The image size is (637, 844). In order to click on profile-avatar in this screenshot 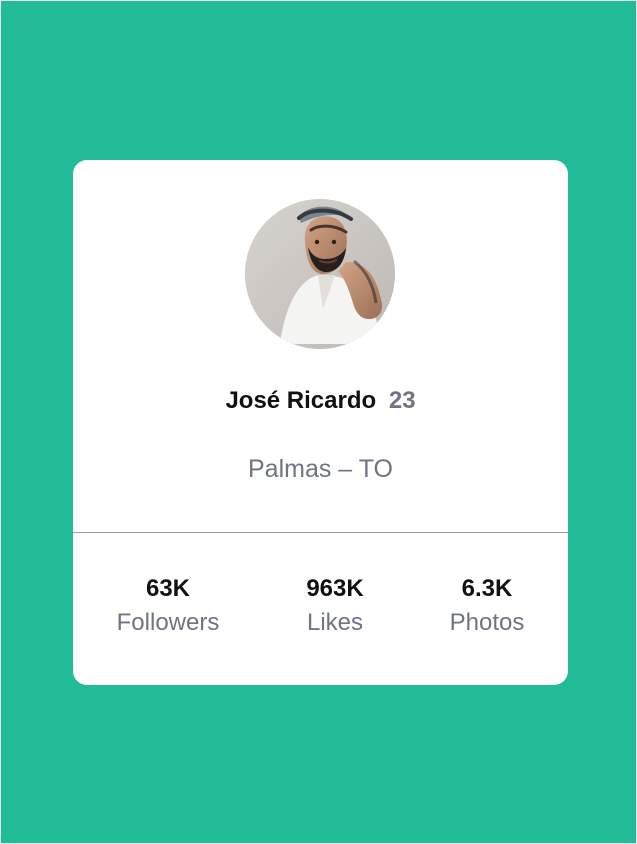, I will do `click(320, 274)`.